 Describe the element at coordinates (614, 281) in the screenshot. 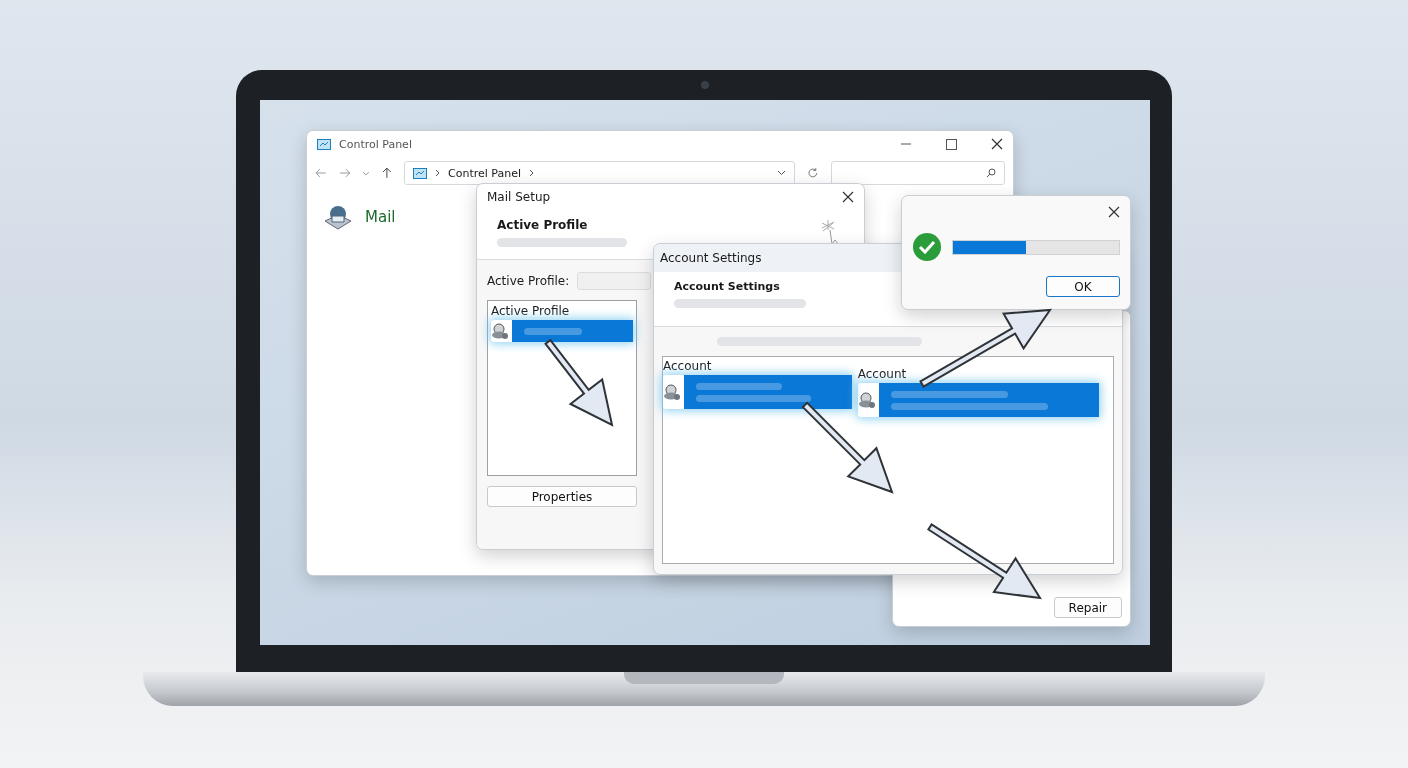

I see `profile-field` at that location.